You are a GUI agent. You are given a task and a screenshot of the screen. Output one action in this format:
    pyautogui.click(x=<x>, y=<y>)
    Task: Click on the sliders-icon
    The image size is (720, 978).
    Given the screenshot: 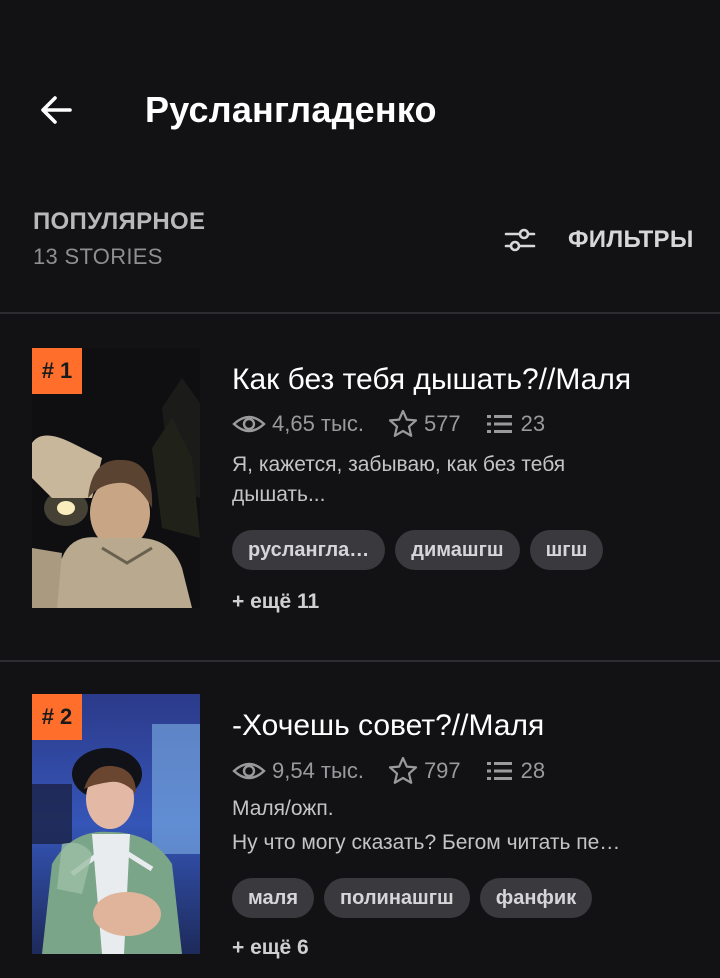 What is the action you would take?
    pyautogui.click(x=520, y=240)
    